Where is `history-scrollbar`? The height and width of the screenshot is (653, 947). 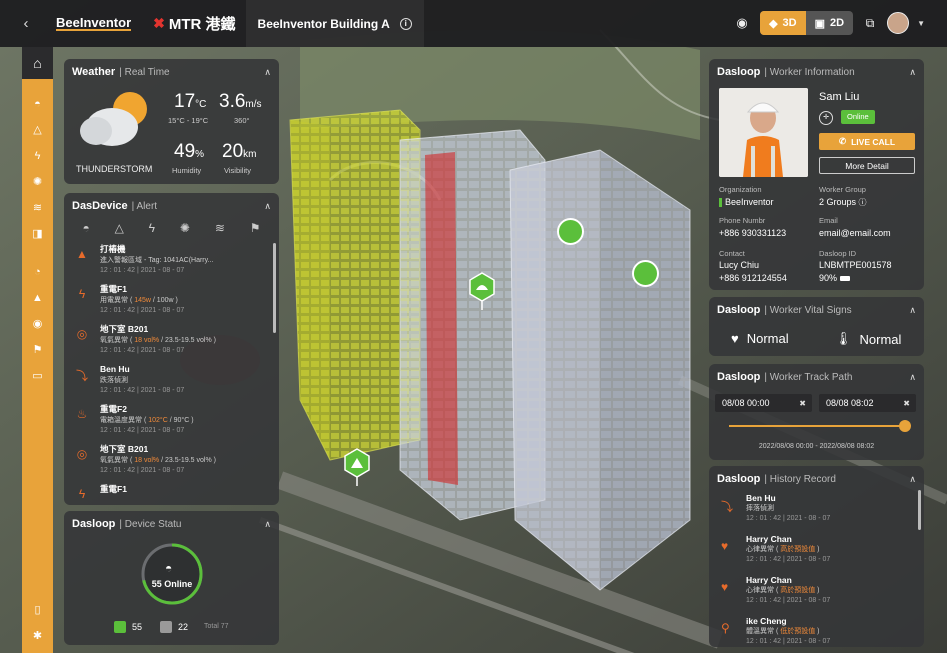
history-scrollbar is located at coordinates (919, 510).